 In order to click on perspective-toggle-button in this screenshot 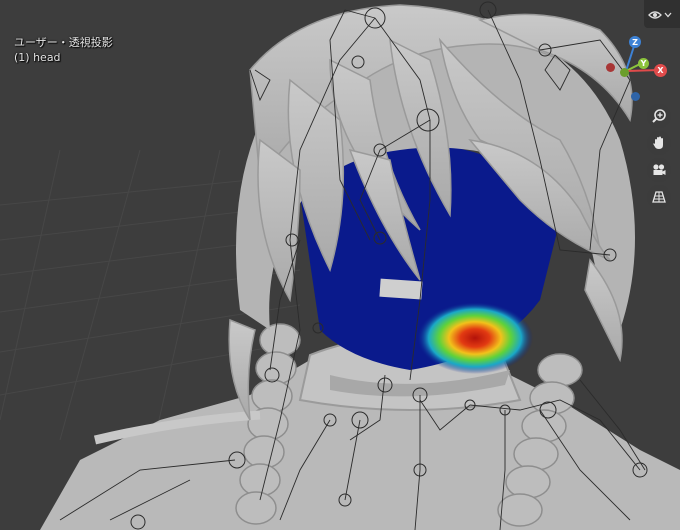, I will do `click(659, 197)`.